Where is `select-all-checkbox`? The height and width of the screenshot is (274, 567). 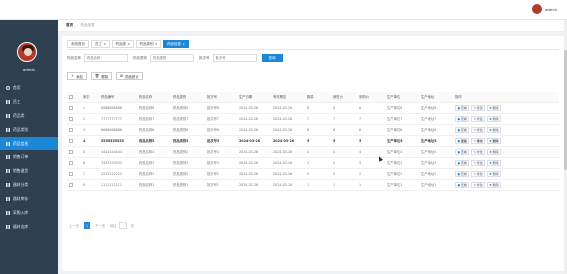 select-all-checkbox is located at coordinates (71, 96).